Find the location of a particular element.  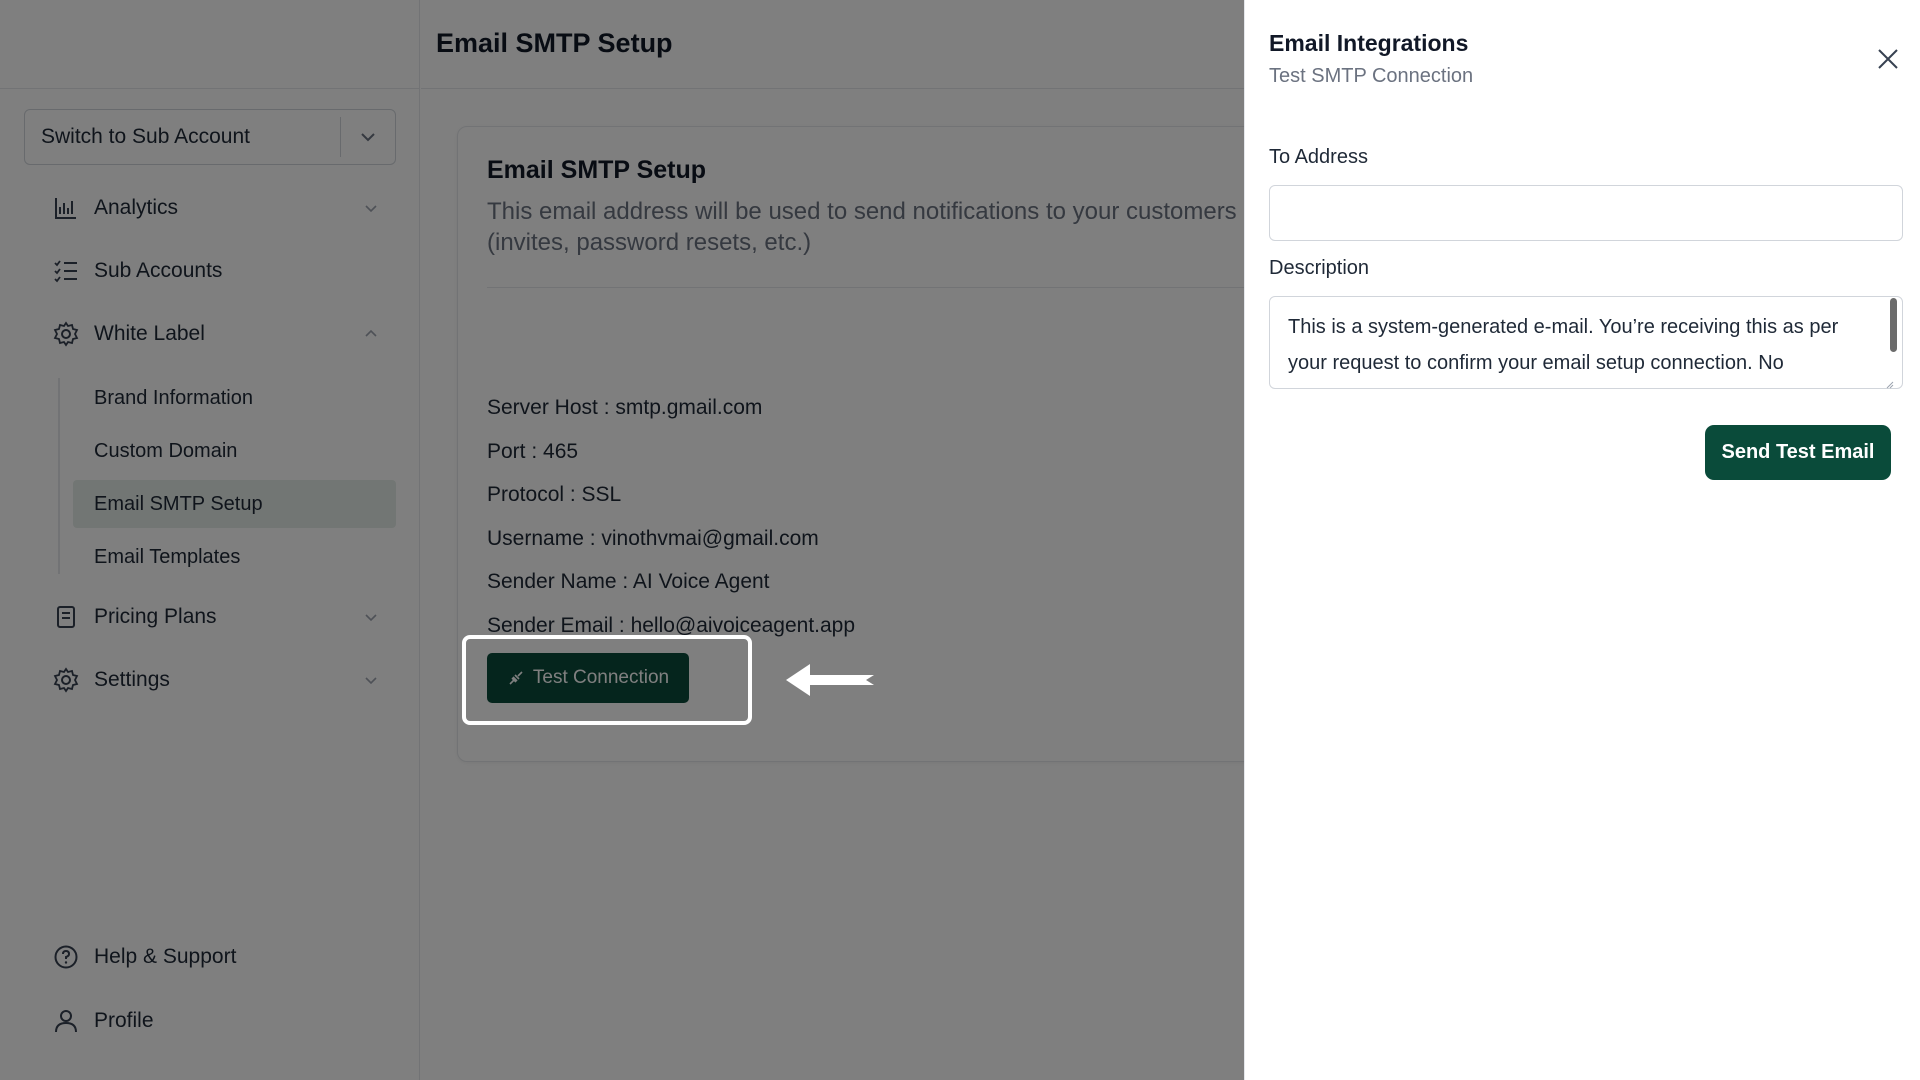

description-scrollbar is located at coordinates (1893, 325).